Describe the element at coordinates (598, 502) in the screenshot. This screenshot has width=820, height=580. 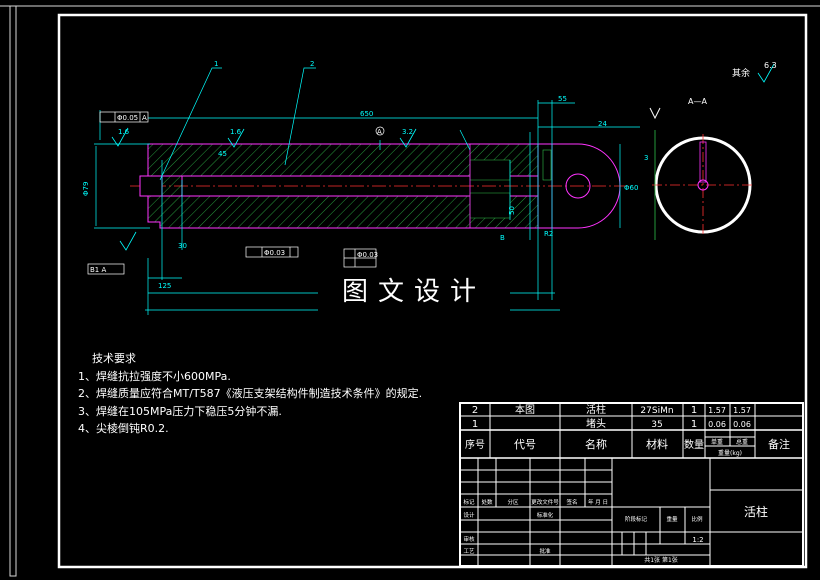
I see `label-date: 年 月 日` at that location.